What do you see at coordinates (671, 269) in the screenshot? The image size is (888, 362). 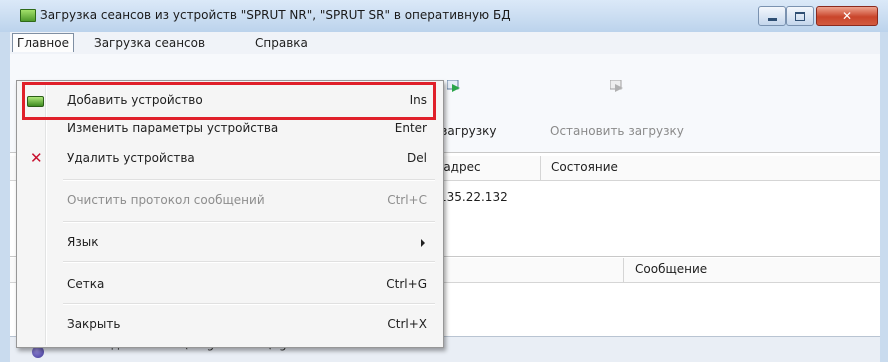 I see `column-message: Сообщение` at bounding box center [671, 269].